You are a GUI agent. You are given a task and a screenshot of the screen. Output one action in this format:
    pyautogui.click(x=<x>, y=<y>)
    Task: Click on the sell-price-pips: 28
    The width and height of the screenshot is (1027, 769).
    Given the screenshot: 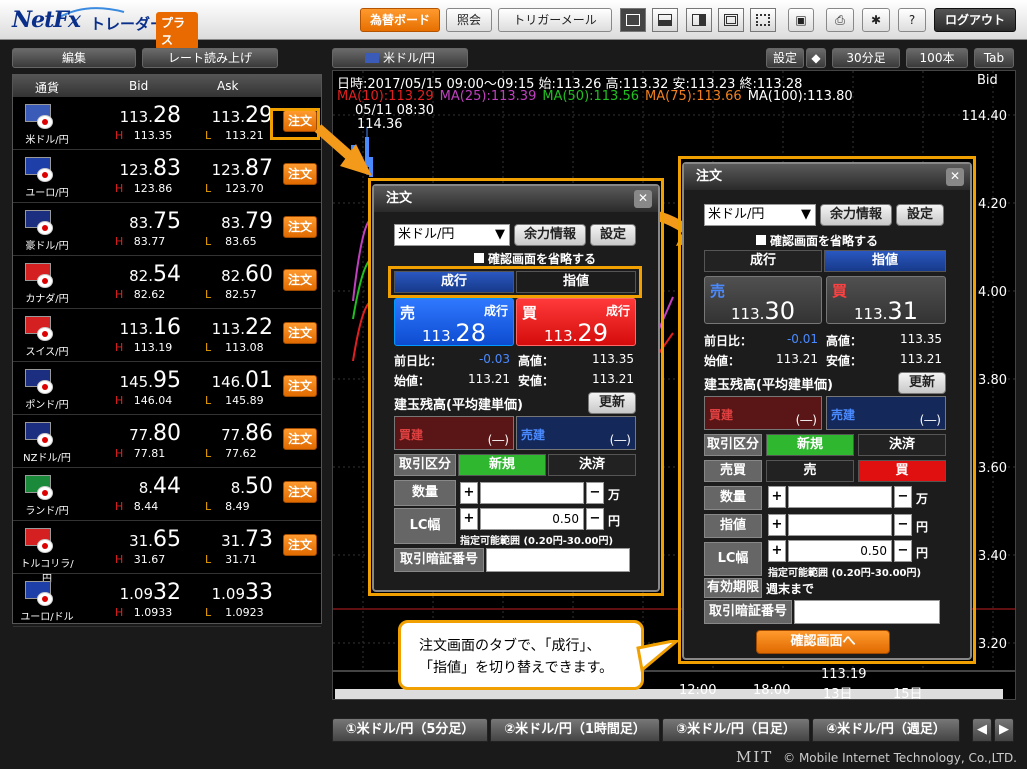 What is the action you would take?
    pyautogui.click(x=470, y=333)
    